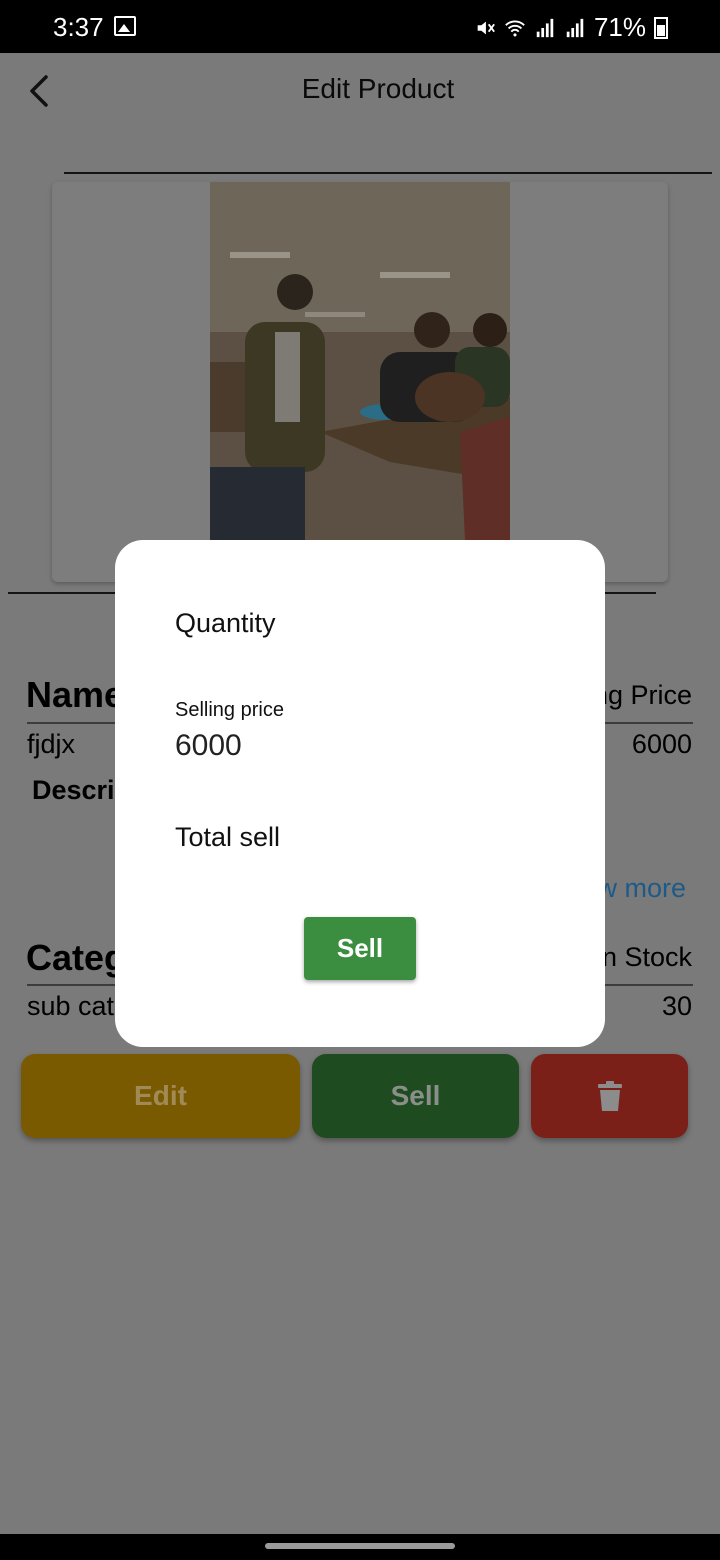  Describe the element at coordinates (51, 744) in the screenshot. I see `name-value: fjdjx` at that location.